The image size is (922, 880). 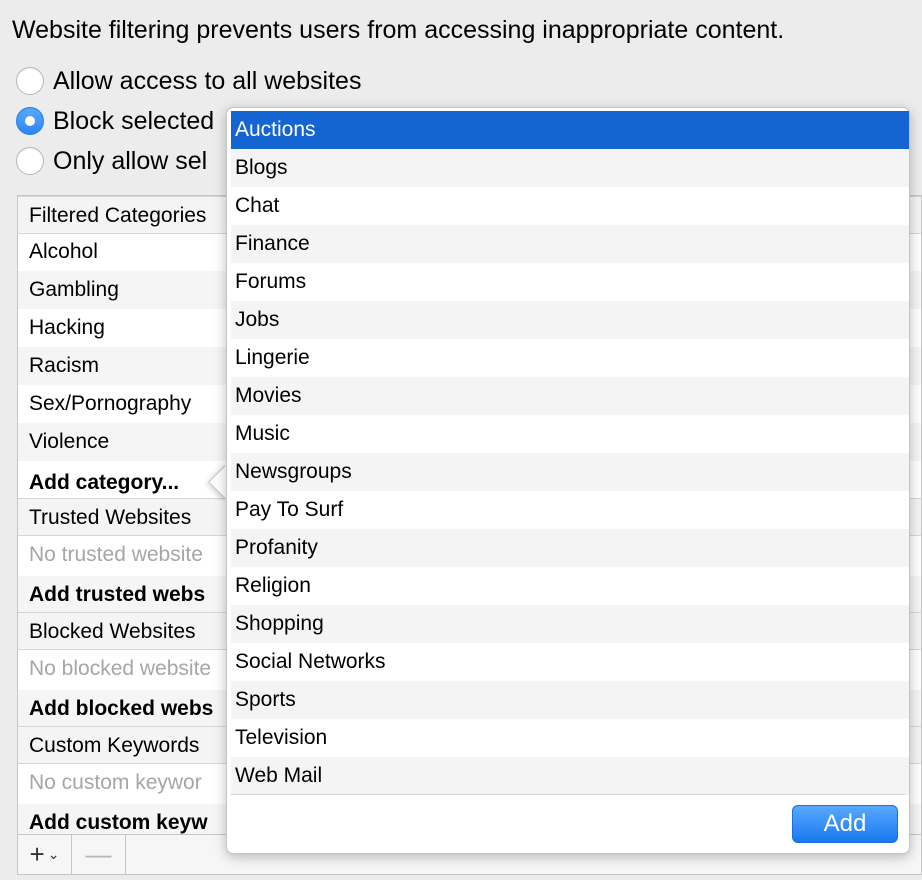 I want to click on radio-only-allow: Only allow sel, so click(x=111, y=161).